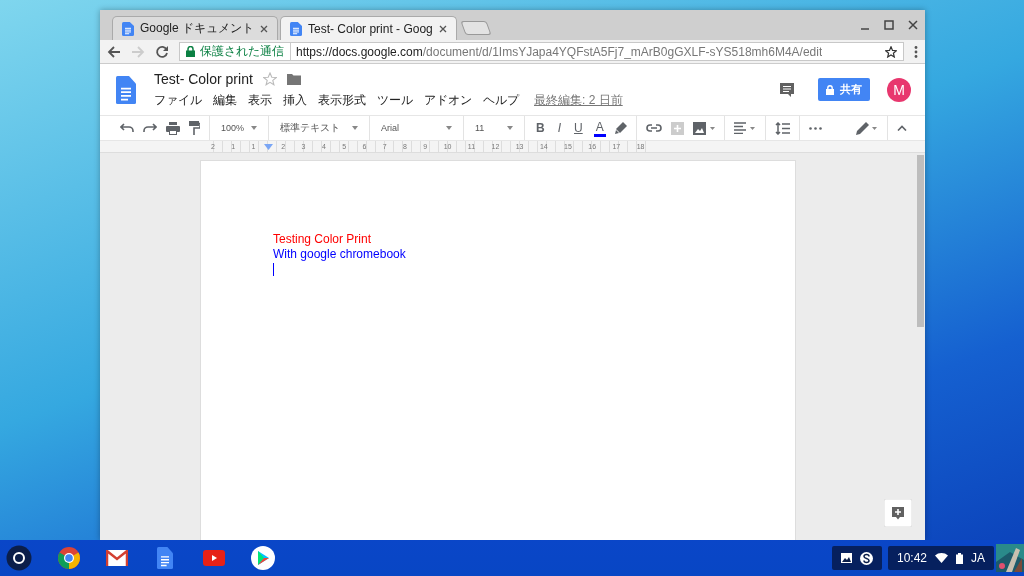 This screenshot has height=576, width=1024. What do you see at coordinates (203, 78) in the screenshot?
I see `document-title: Test- Color print` at bounding box center [203, 78].